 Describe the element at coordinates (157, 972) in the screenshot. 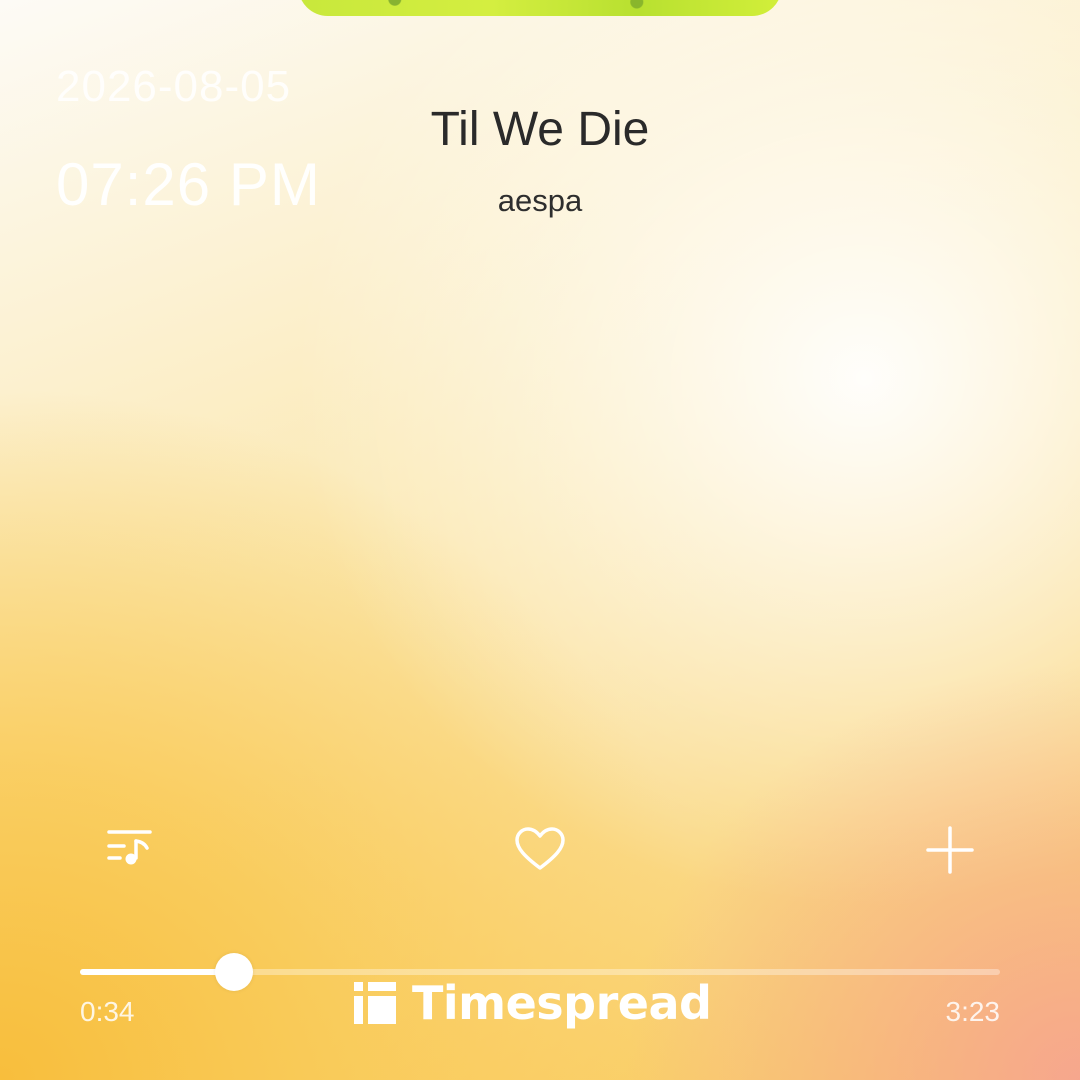

I see `progress-fill` at that location.